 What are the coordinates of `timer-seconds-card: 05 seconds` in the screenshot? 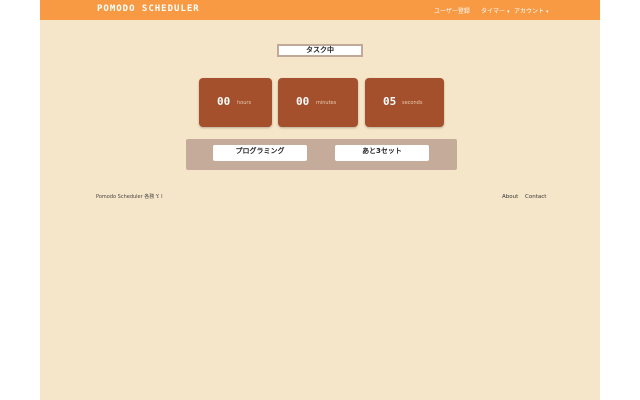 It's located at (404, 102).